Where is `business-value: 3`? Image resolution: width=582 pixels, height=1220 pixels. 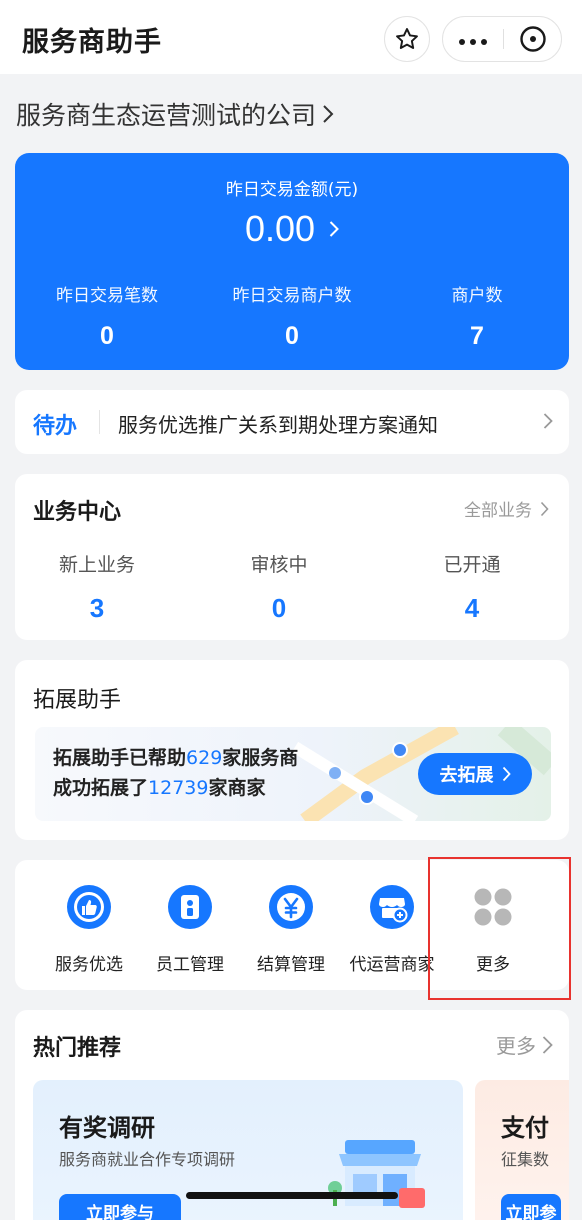
business-value: 3 is located at coordinates (97, 608).